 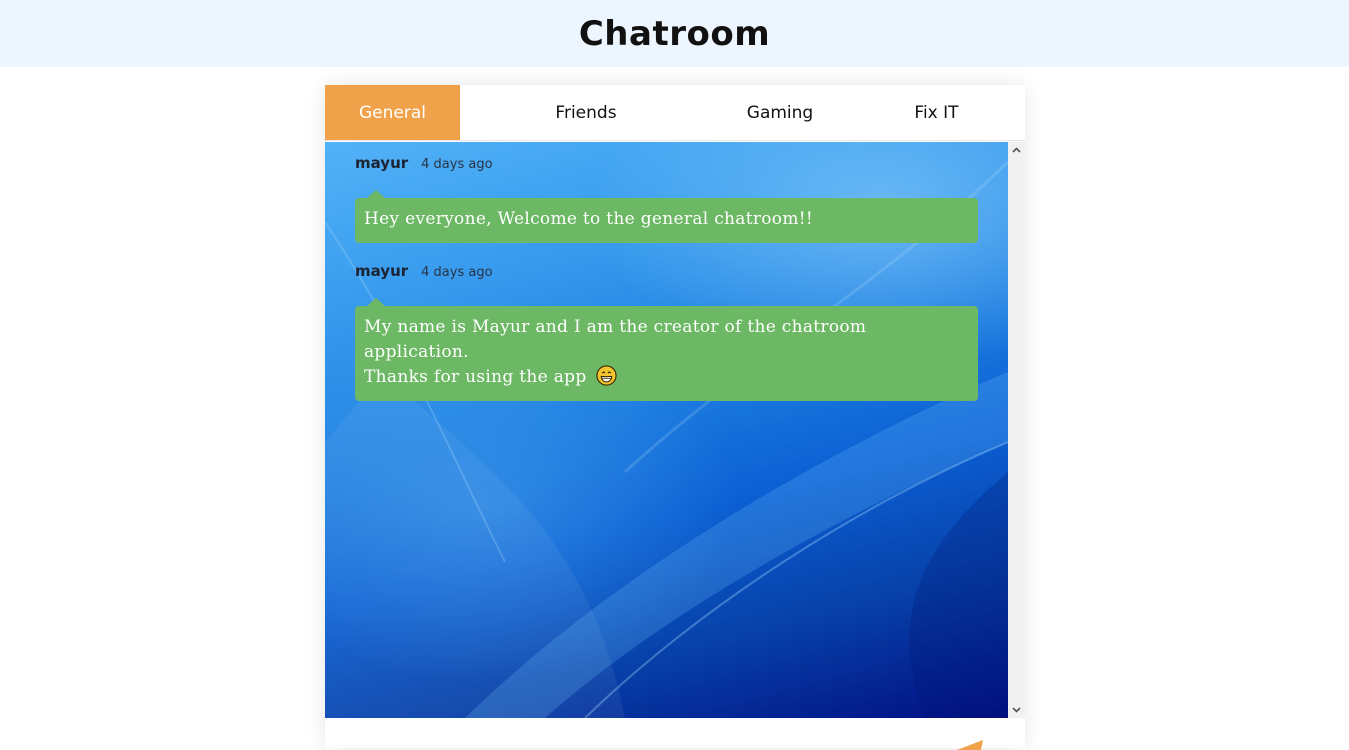 What do you see at coordinates (1016, 430) in the screenshot?
I see `vertical-scrollbar` at bounding box center [1016, 430].